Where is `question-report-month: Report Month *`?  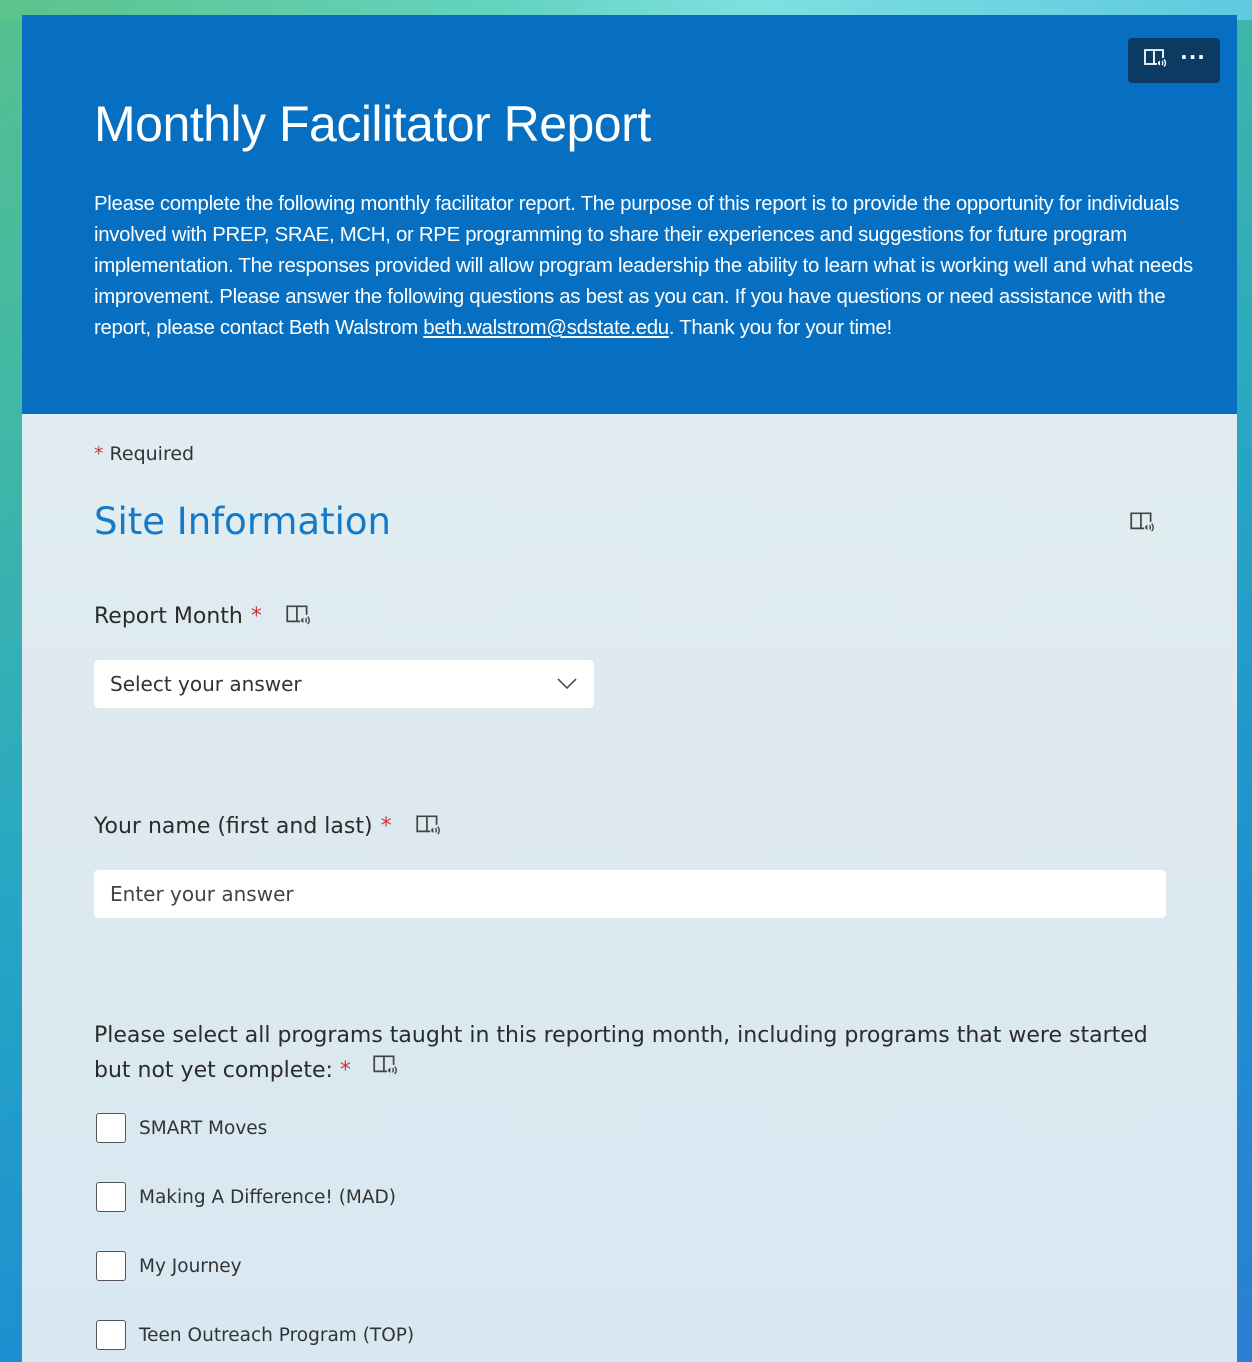
question-report-month: Report Month * is located at coordinates (203, 616).